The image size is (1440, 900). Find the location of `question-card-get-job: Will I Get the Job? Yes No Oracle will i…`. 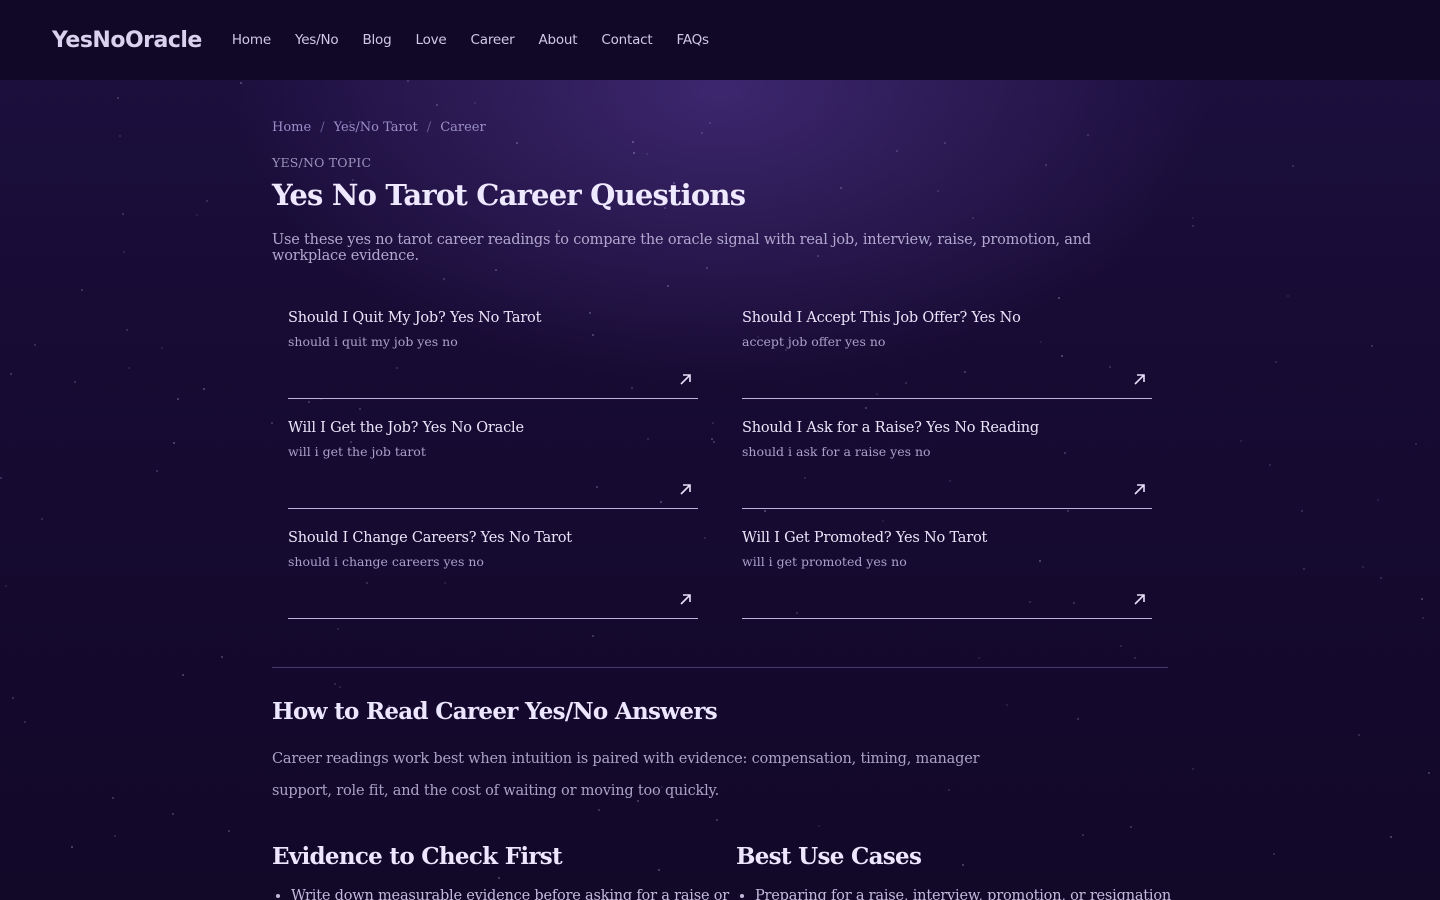

question-card-get-job: Will I Get the Job? Yes No Oracle will i… is located at coordinates (493, 464).